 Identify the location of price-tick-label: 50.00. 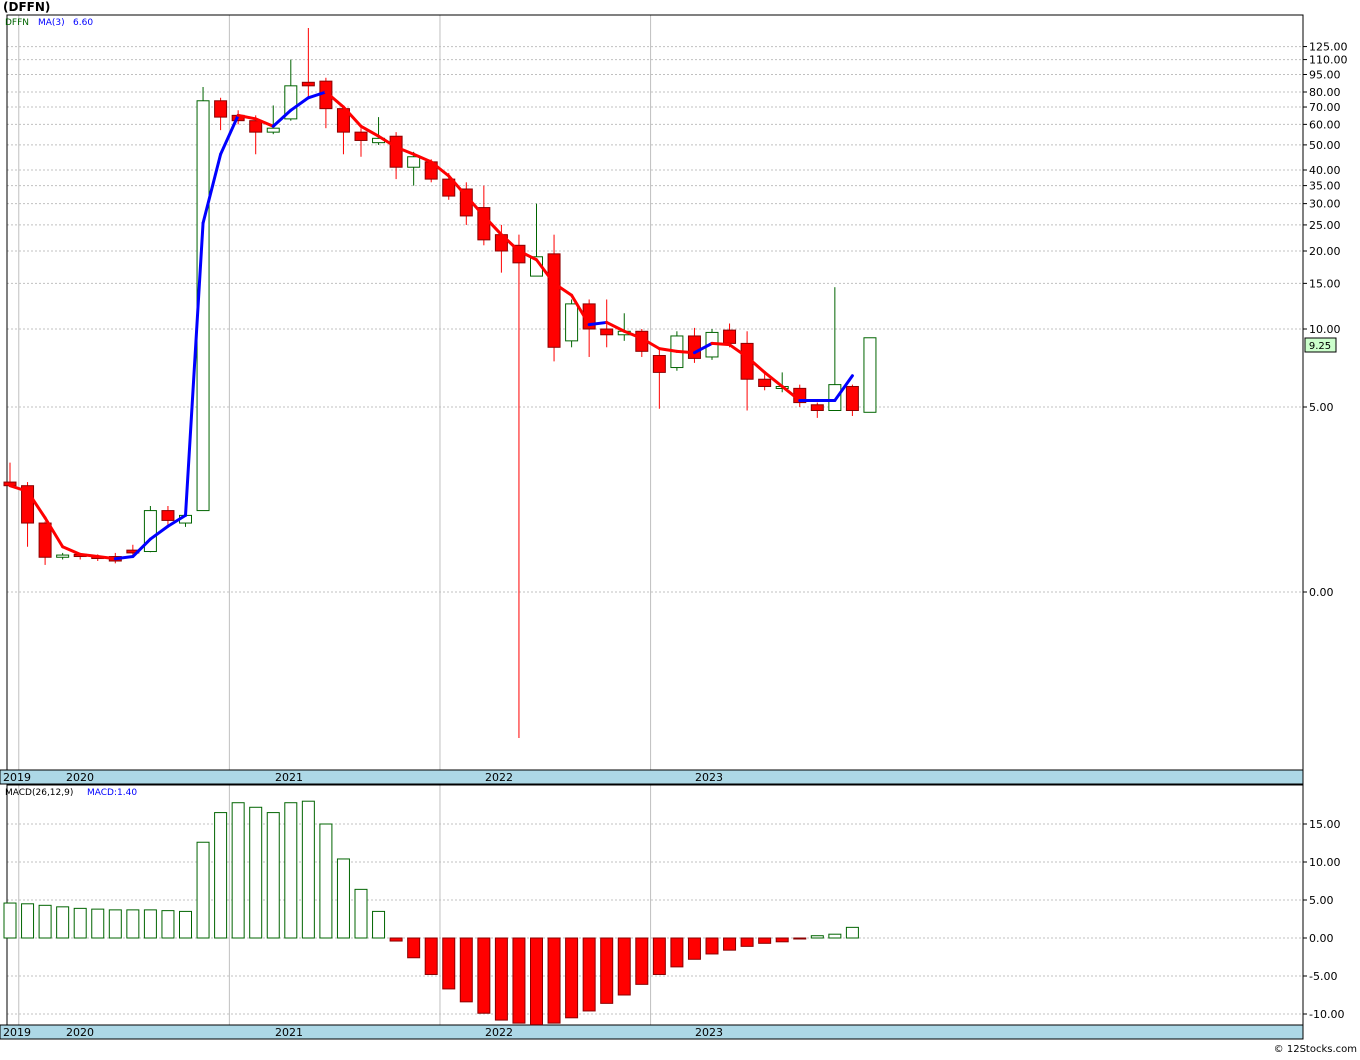
(1325, 145).